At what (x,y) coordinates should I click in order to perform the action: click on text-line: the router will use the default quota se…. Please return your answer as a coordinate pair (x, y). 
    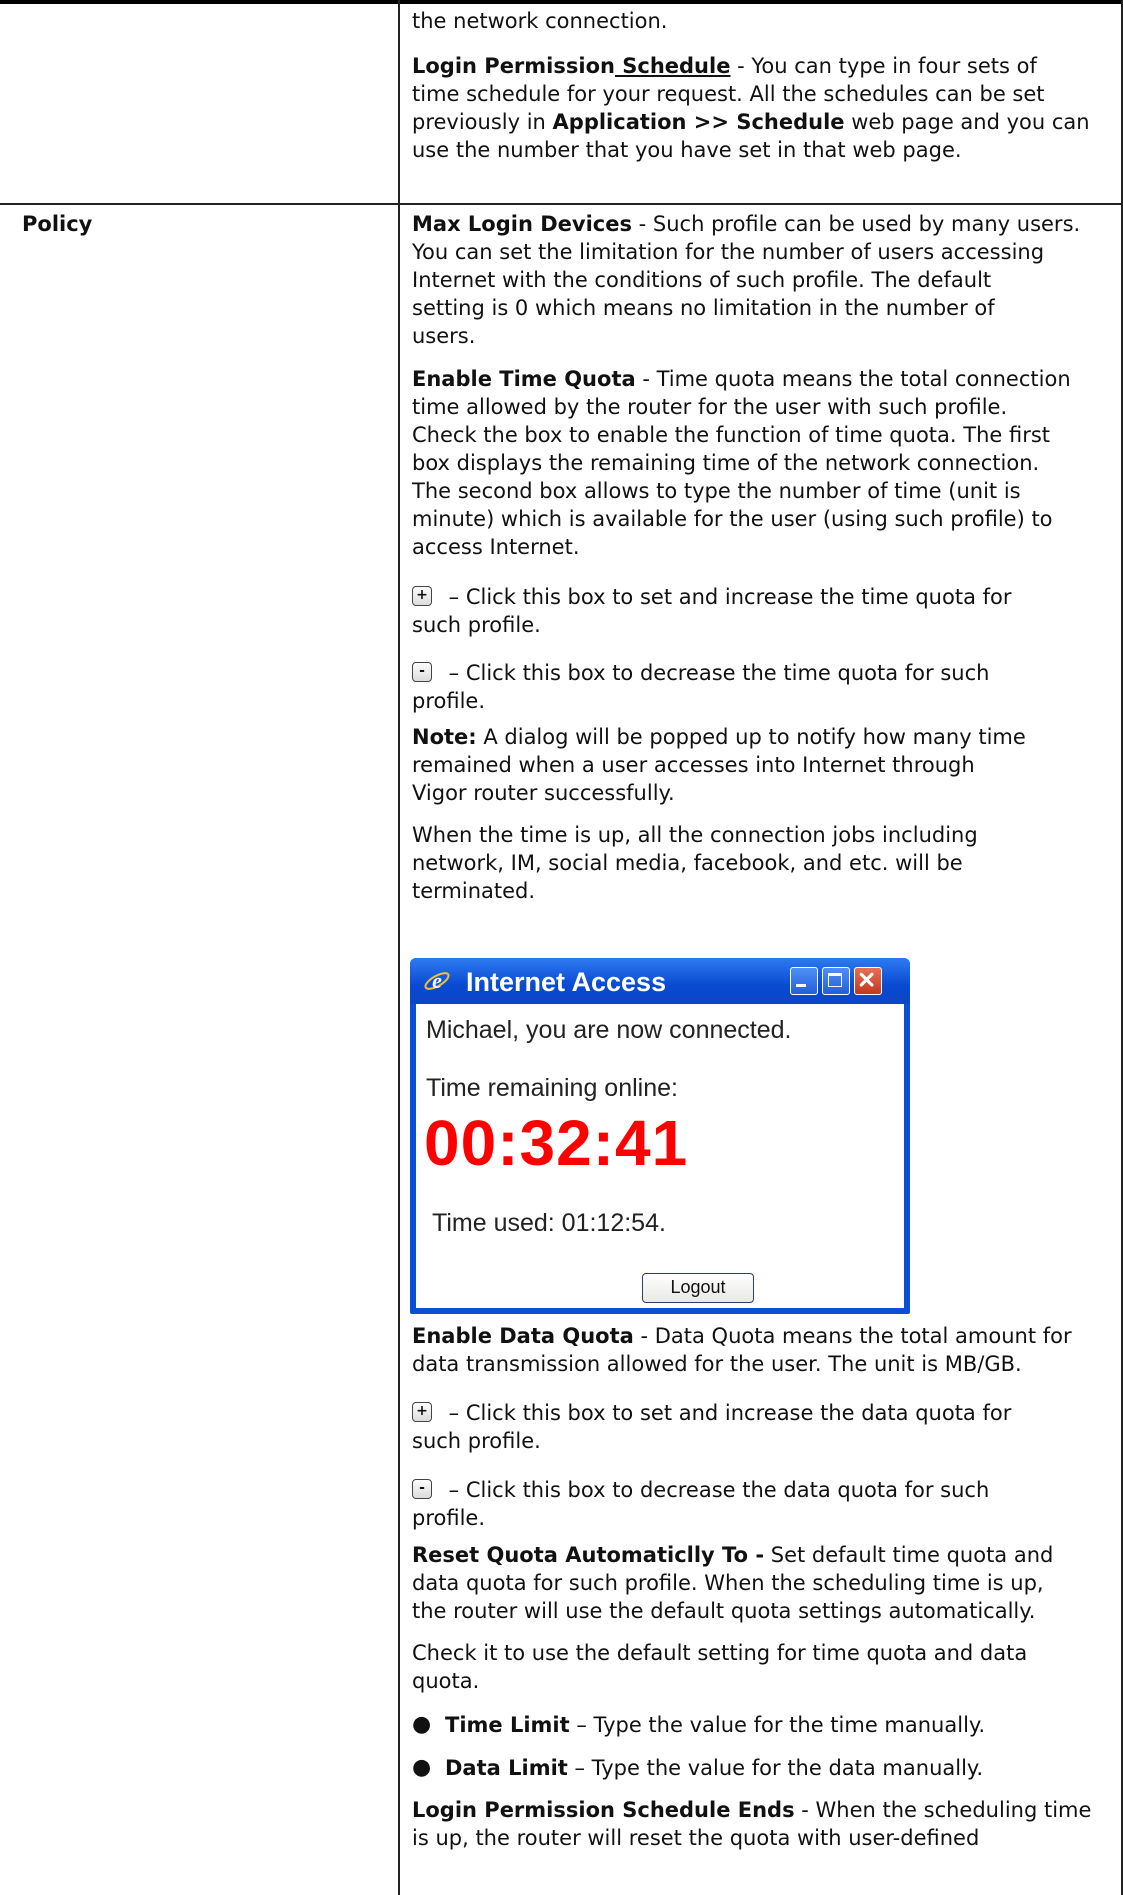
    Looking at the image, I should click on (724, 1611).